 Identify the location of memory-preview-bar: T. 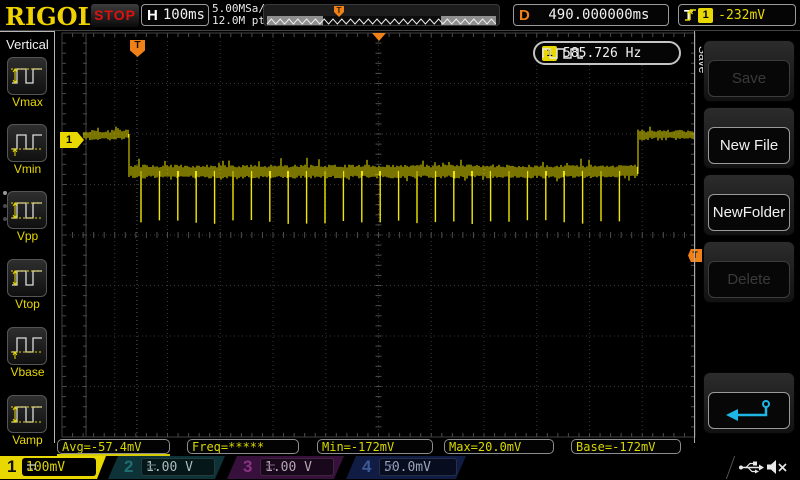
(381, 15).